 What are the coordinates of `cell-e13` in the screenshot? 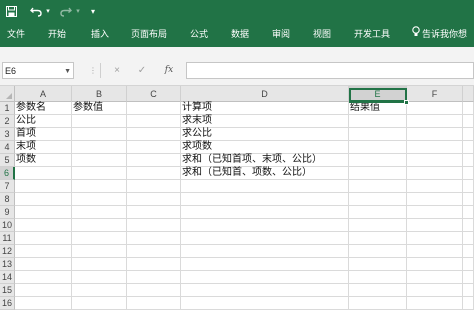 It's located at (378, 264).